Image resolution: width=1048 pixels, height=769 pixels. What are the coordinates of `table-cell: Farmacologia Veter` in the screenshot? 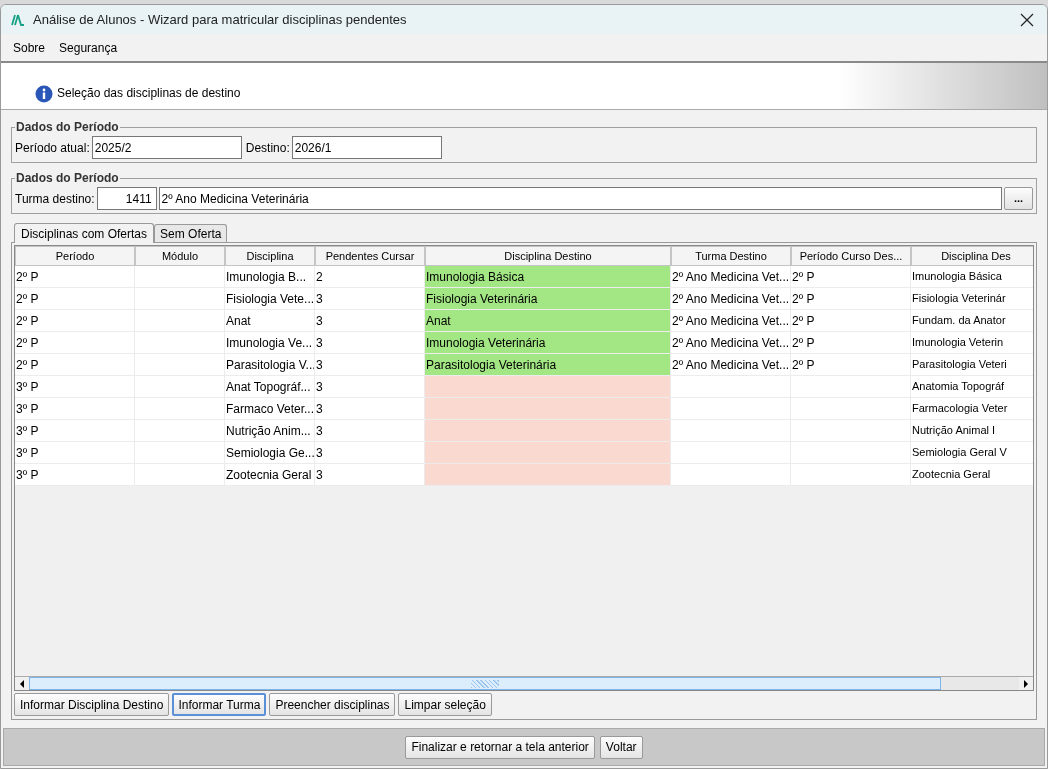 It's located at (972, 409).